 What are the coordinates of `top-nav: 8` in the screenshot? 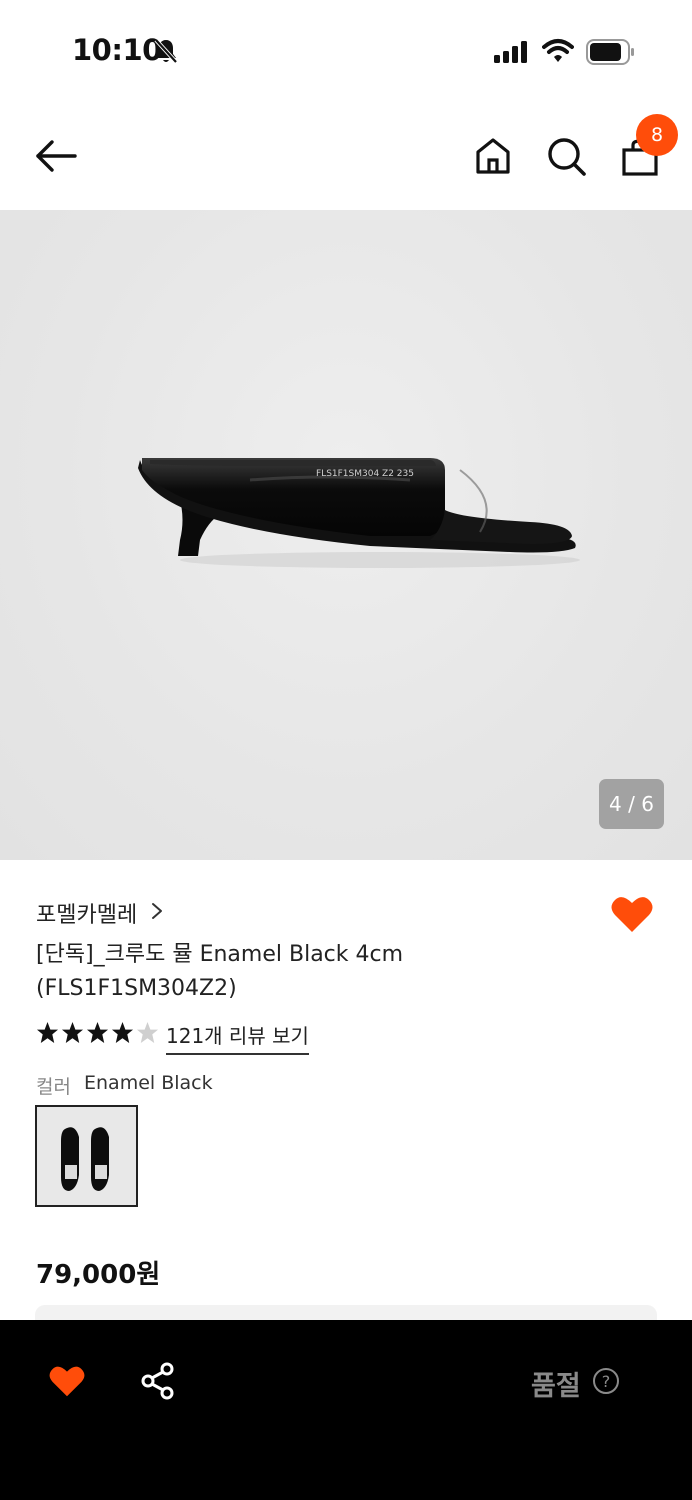 It's located at (346, 155).